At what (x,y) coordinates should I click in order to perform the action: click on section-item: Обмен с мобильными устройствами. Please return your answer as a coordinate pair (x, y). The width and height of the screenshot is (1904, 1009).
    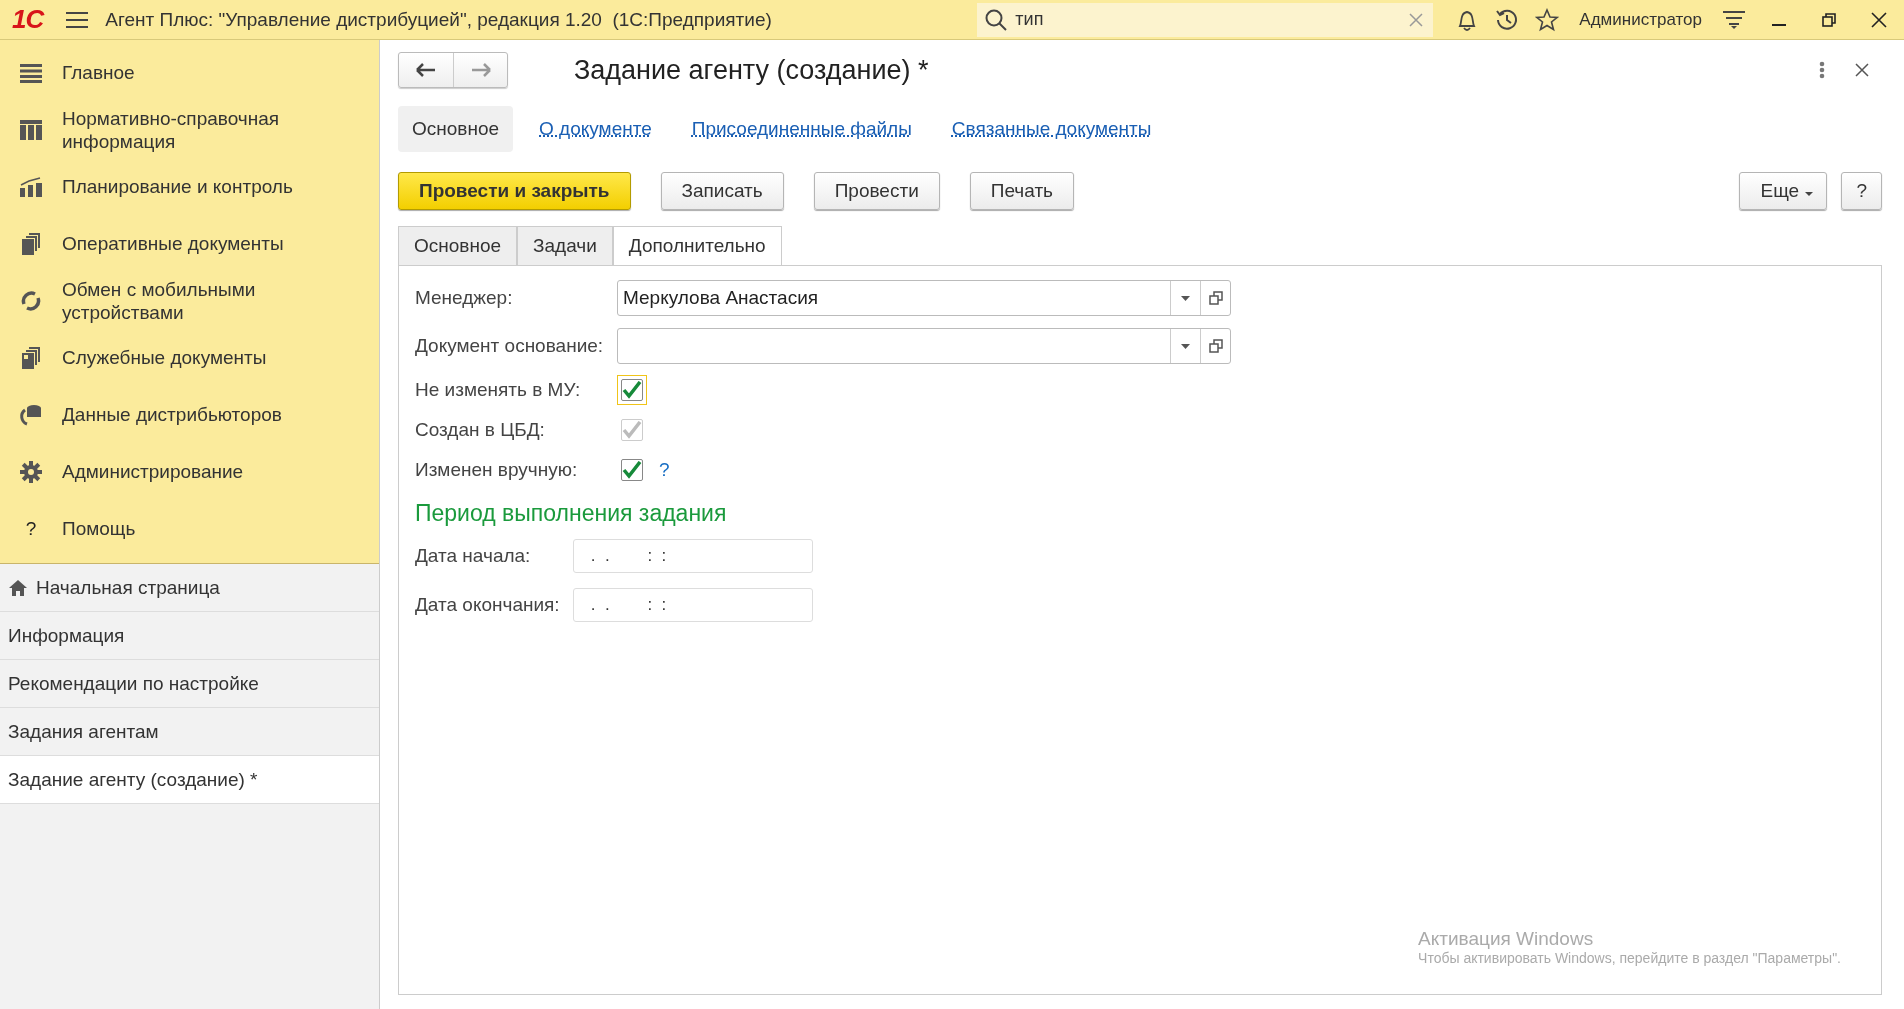
    Looking at the image, I should click on (189, 300).